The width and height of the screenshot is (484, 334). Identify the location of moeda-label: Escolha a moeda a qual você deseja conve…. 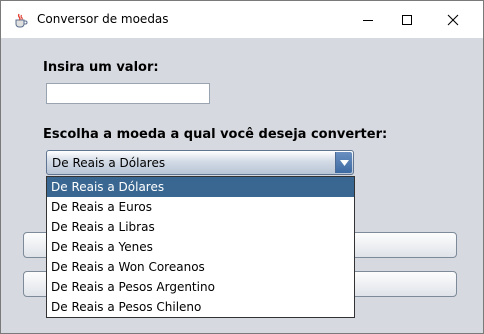
(215, 134).